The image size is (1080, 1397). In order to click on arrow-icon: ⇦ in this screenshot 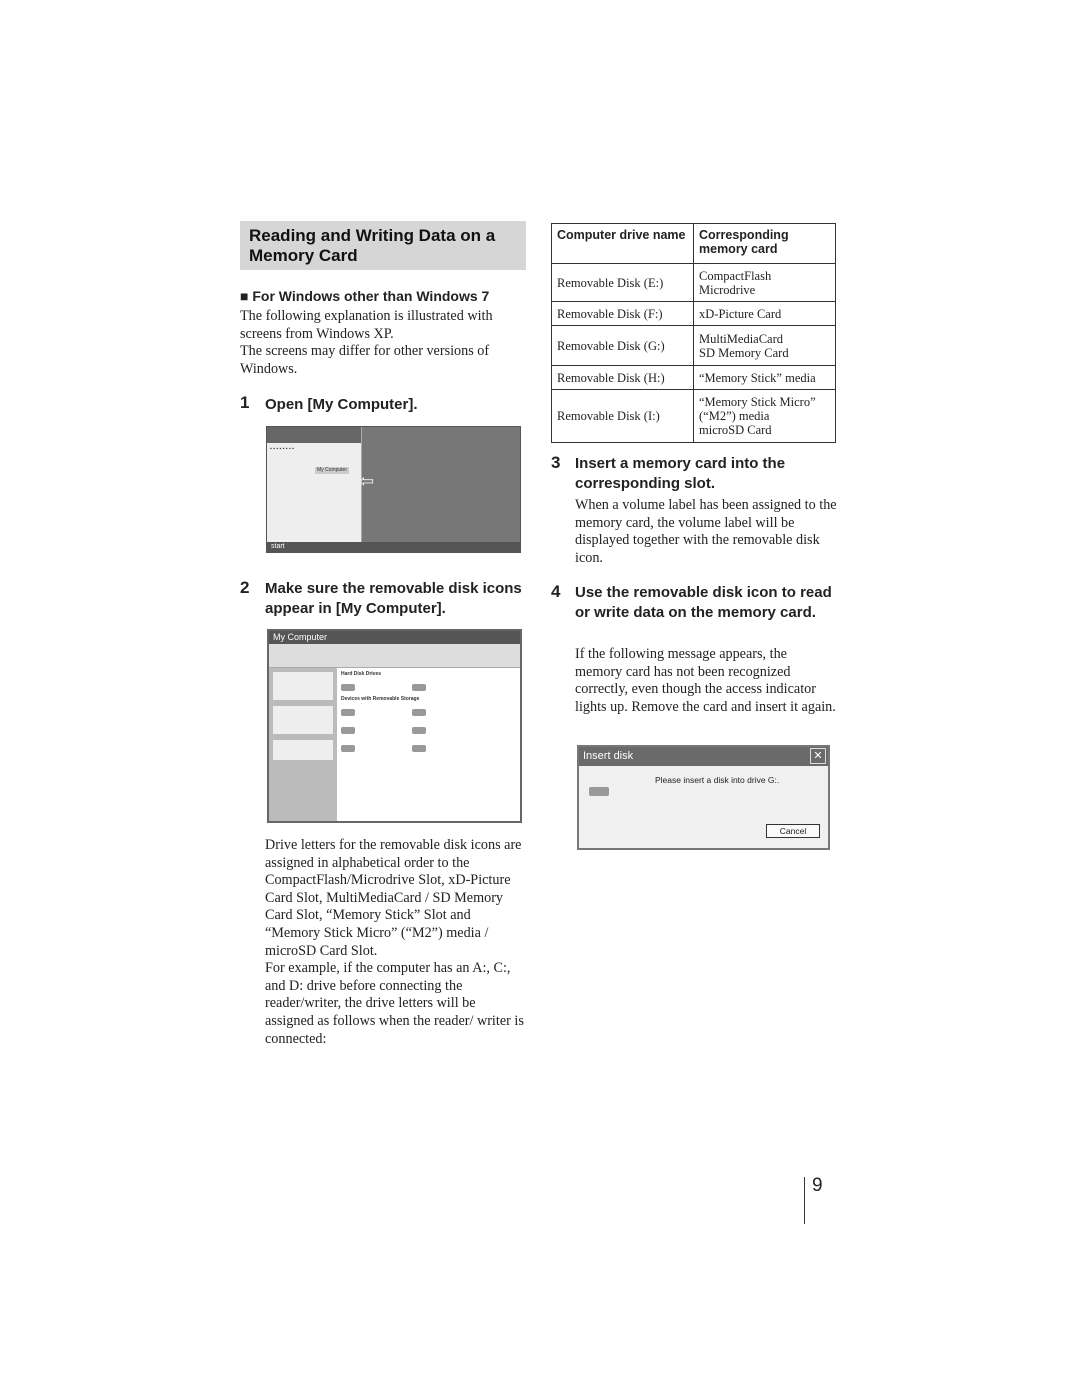, I will do `click(367, 481)`.